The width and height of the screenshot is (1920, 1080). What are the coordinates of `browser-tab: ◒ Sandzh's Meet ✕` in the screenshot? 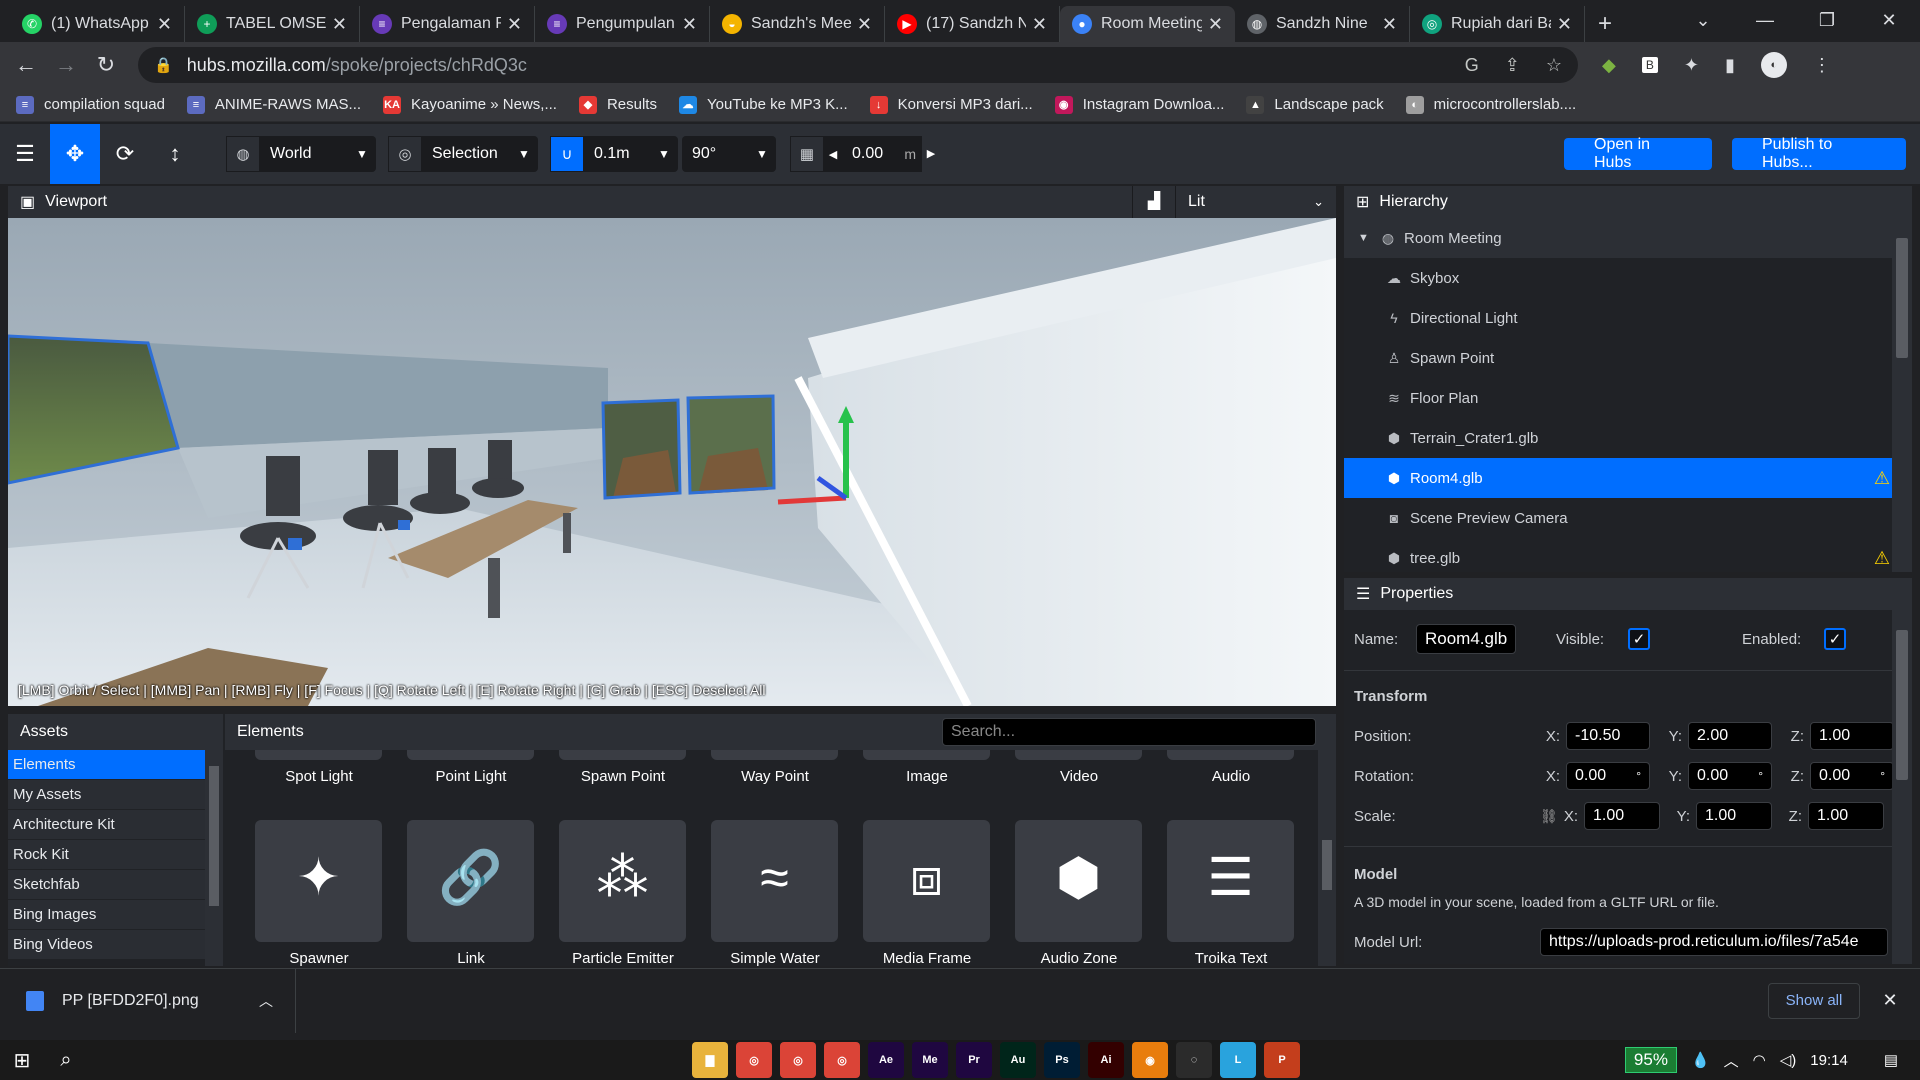 It's located at (797, 24).